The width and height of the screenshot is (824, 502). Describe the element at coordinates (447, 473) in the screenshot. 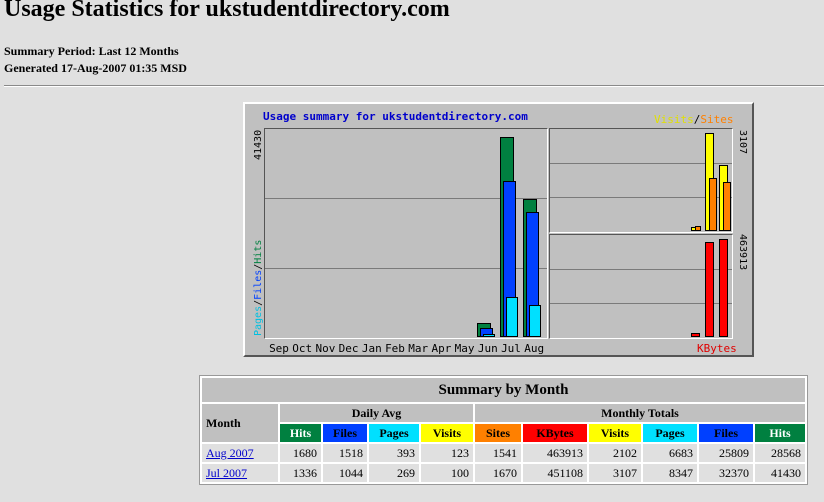

I see `table-cell: 100` at that location.